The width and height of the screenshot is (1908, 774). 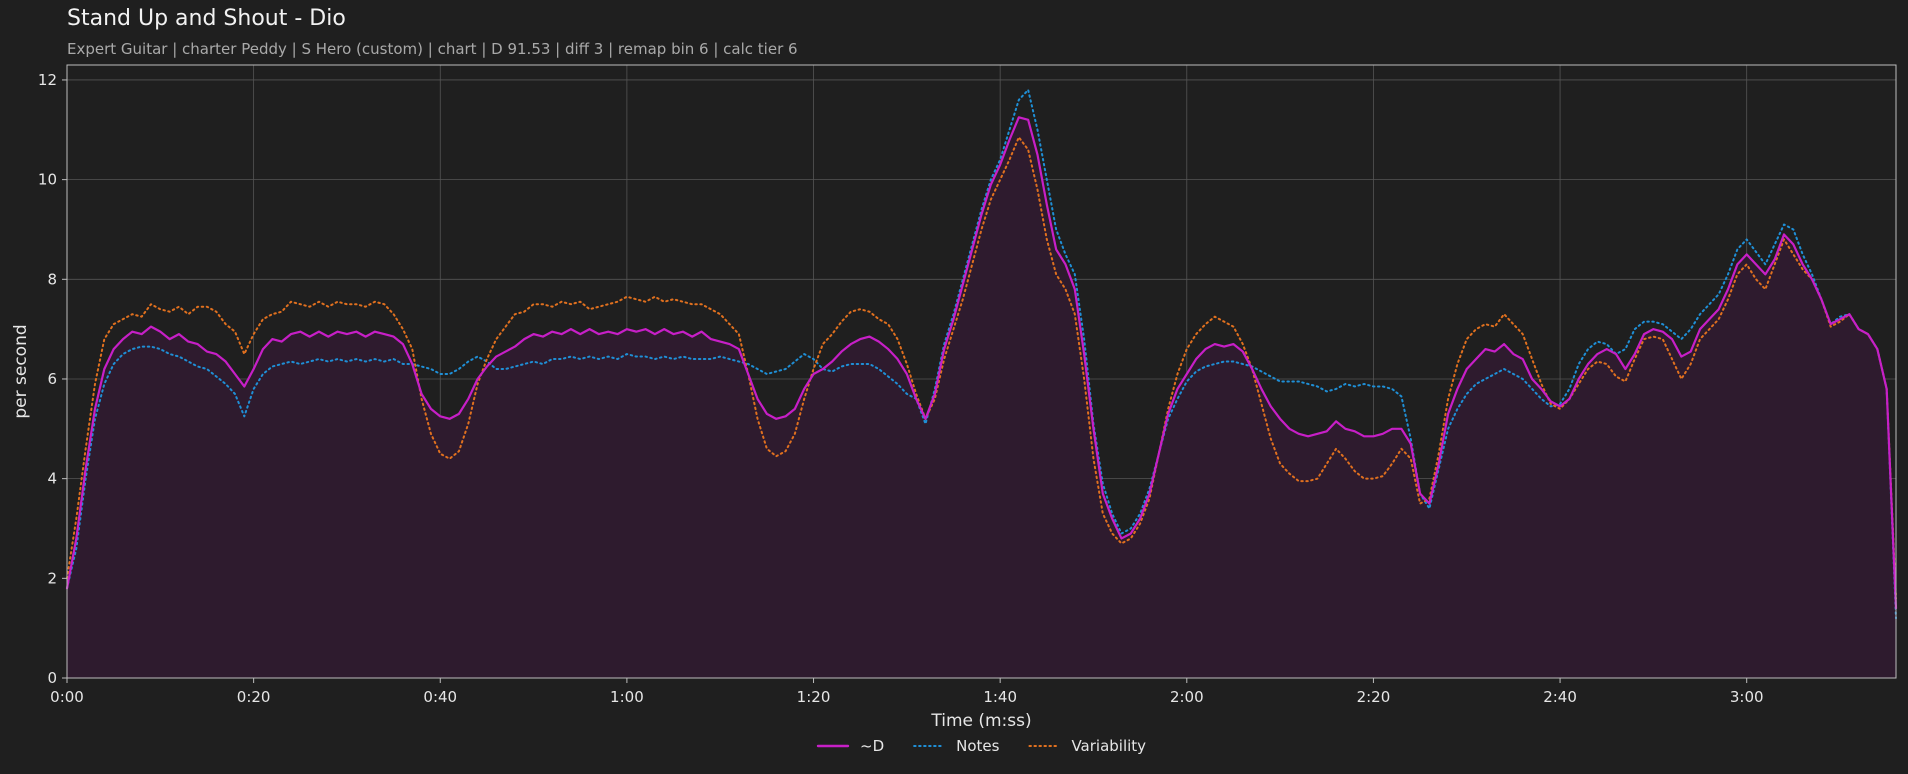 I want to click on x-tick-label: 0:40, so click(x=440, y=697).